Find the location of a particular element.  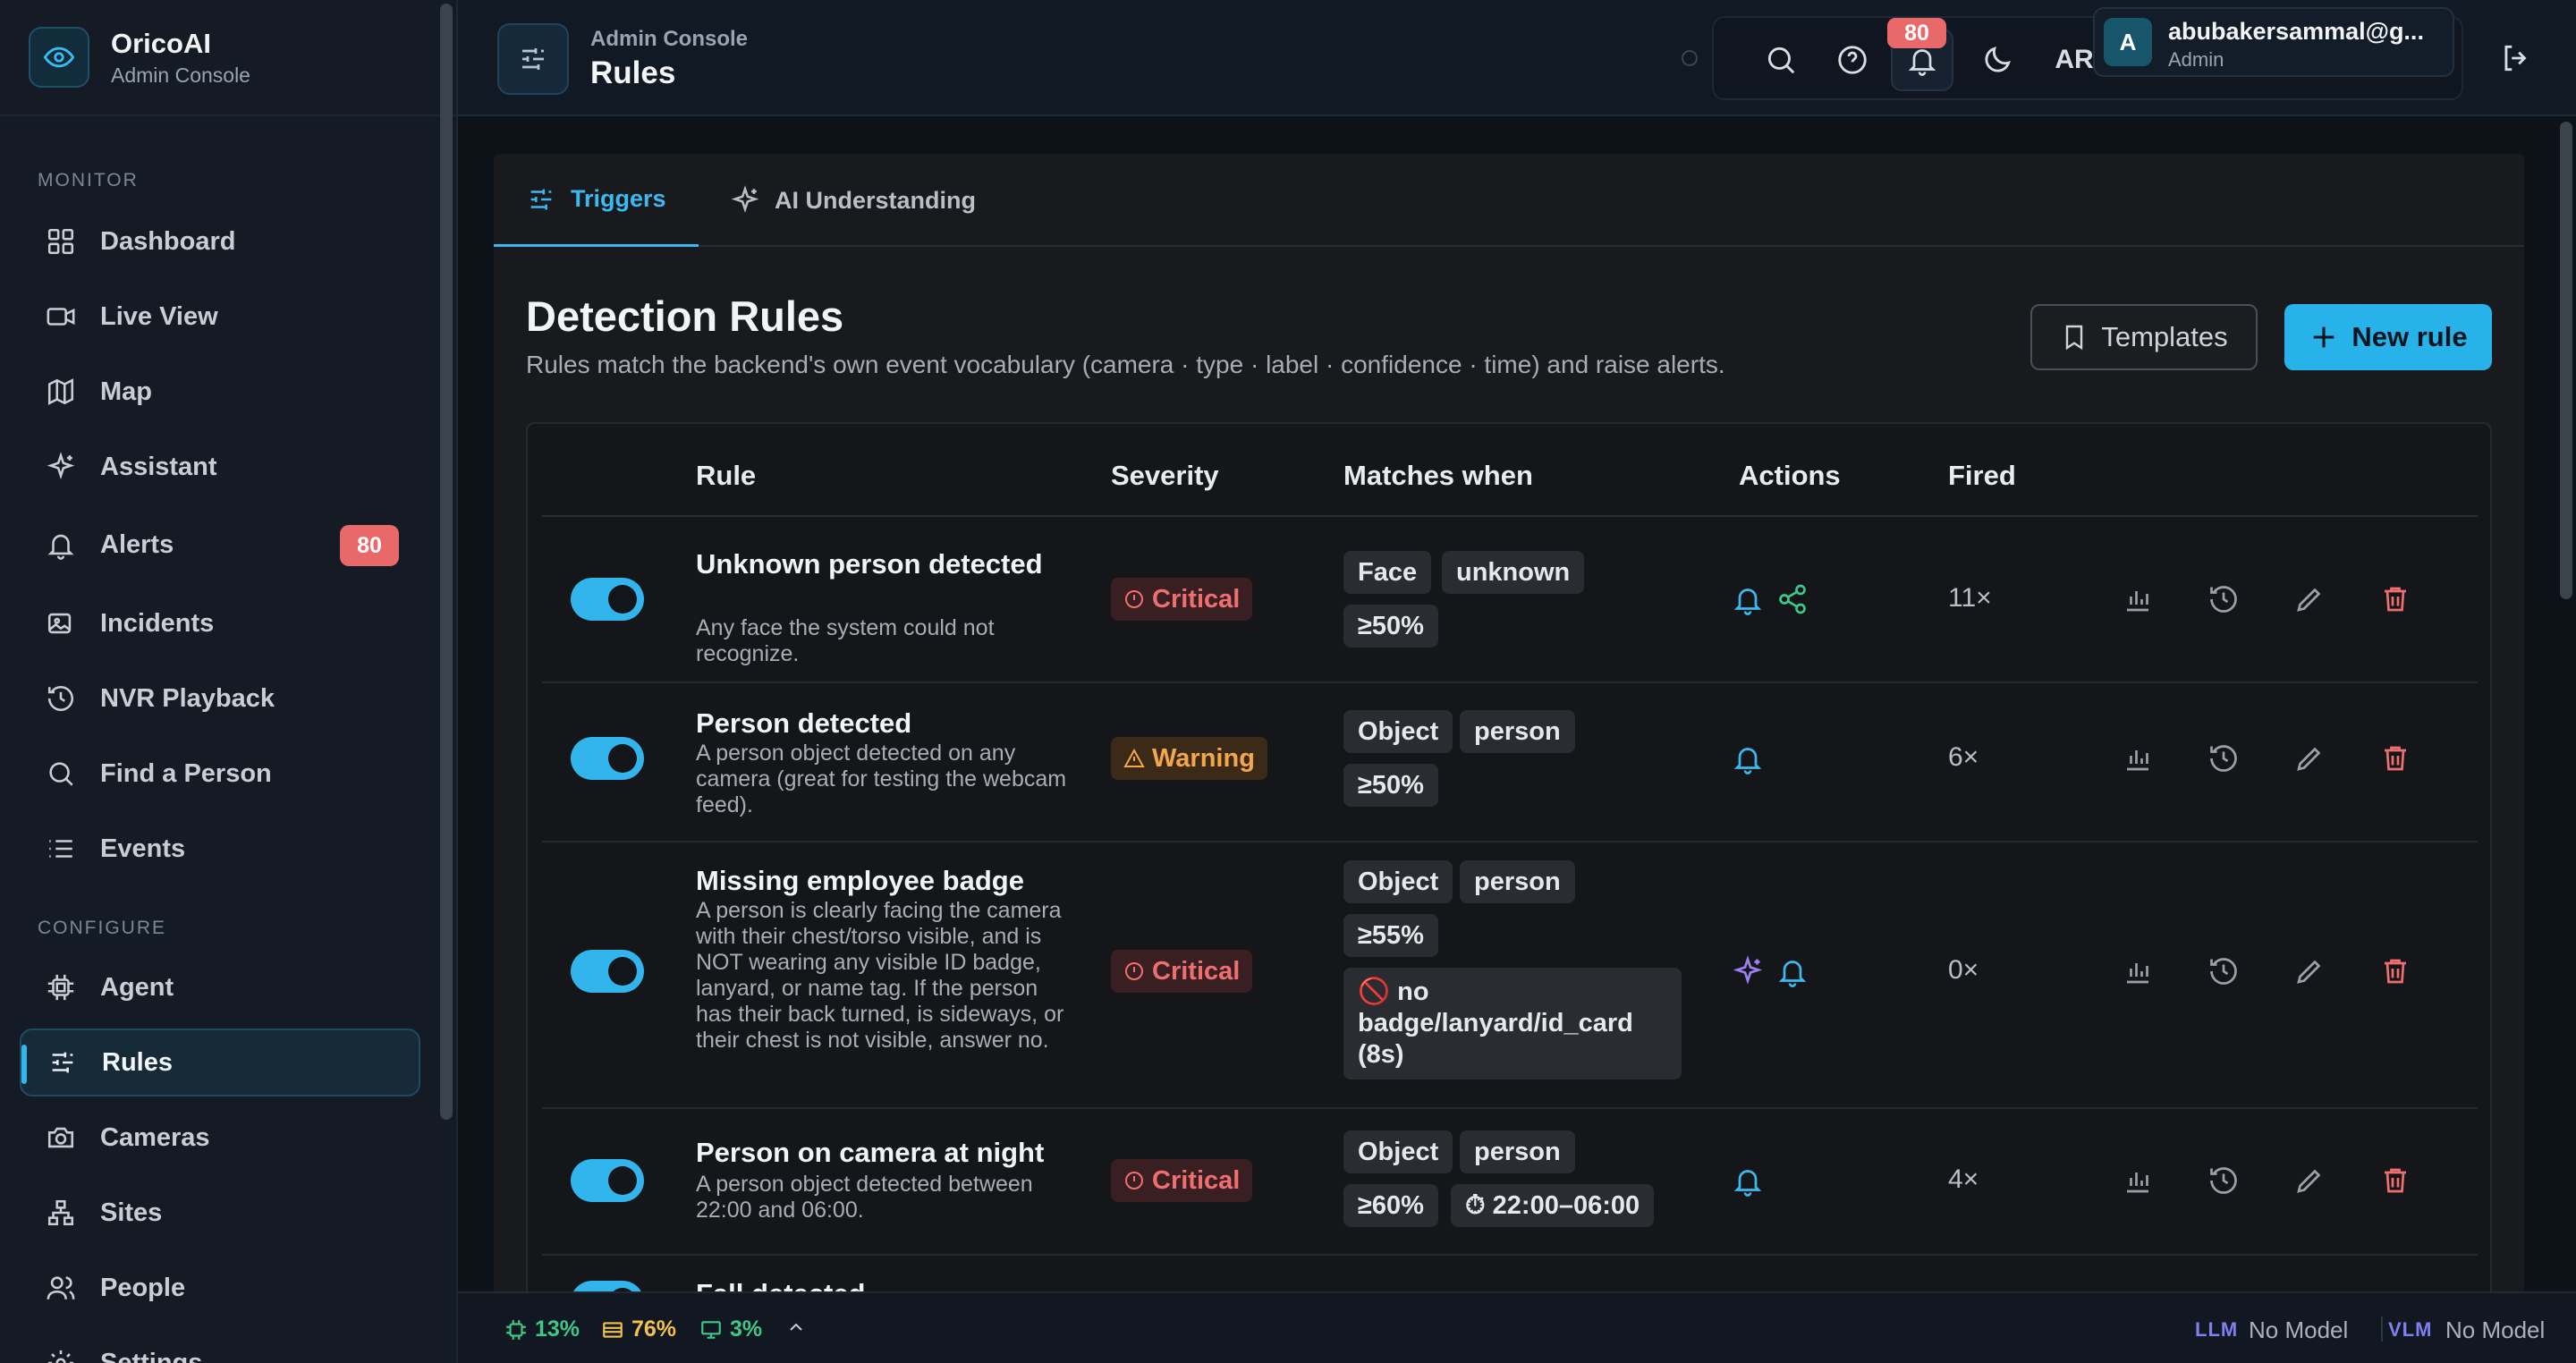

severity-badge: Critical is located at coordinates (1182, 600).